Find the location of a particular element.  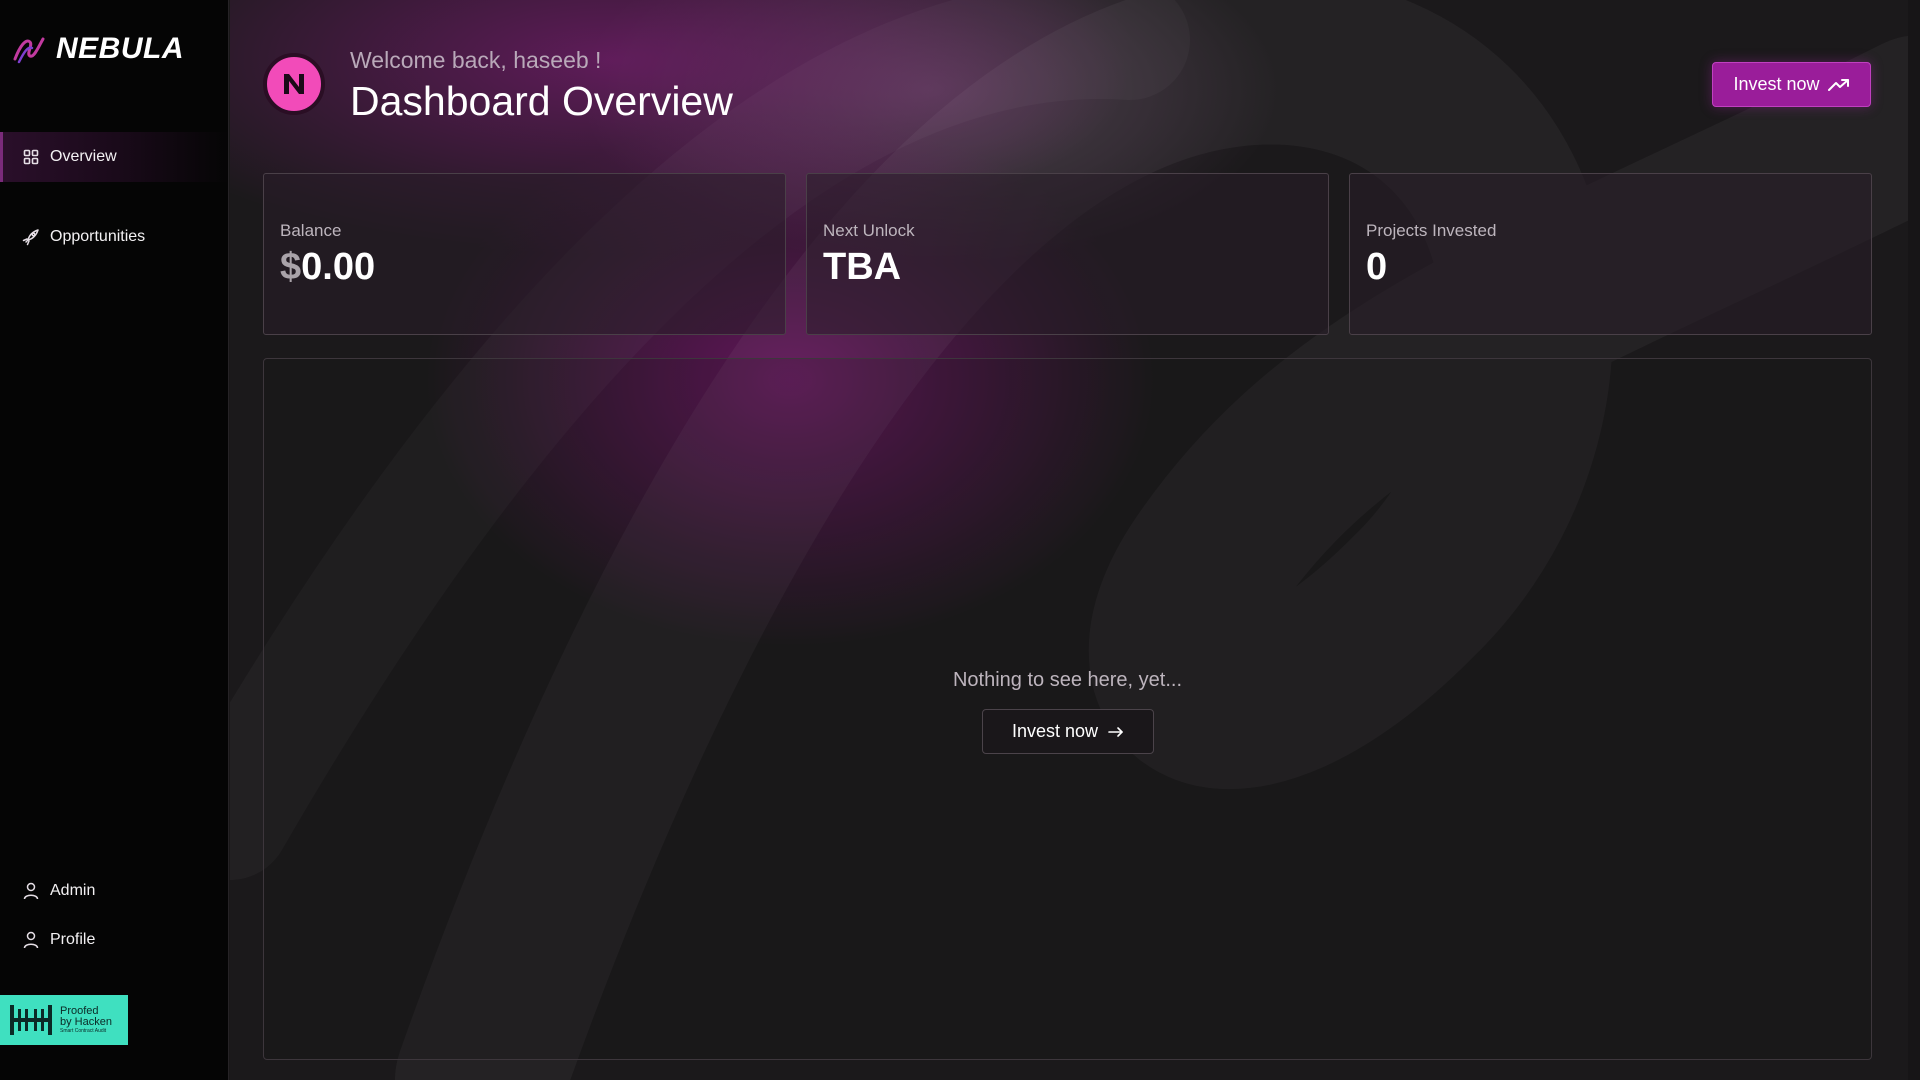

hacken-logo-icon is located at coordinates (31, 1020).